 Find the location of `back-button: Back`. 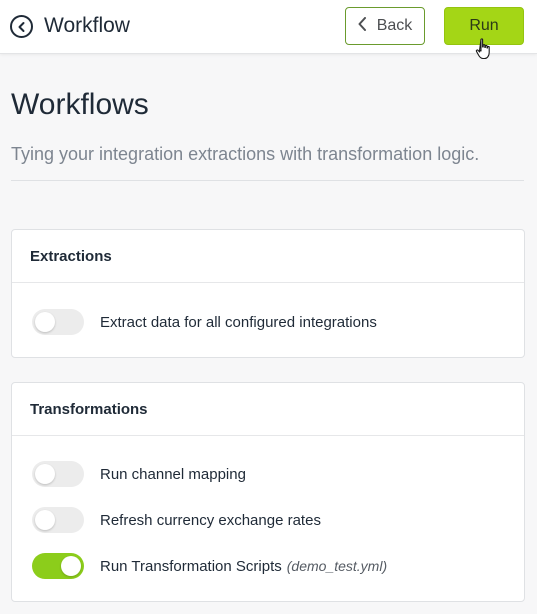

back-button: Back is located at coordinates (385, 26).